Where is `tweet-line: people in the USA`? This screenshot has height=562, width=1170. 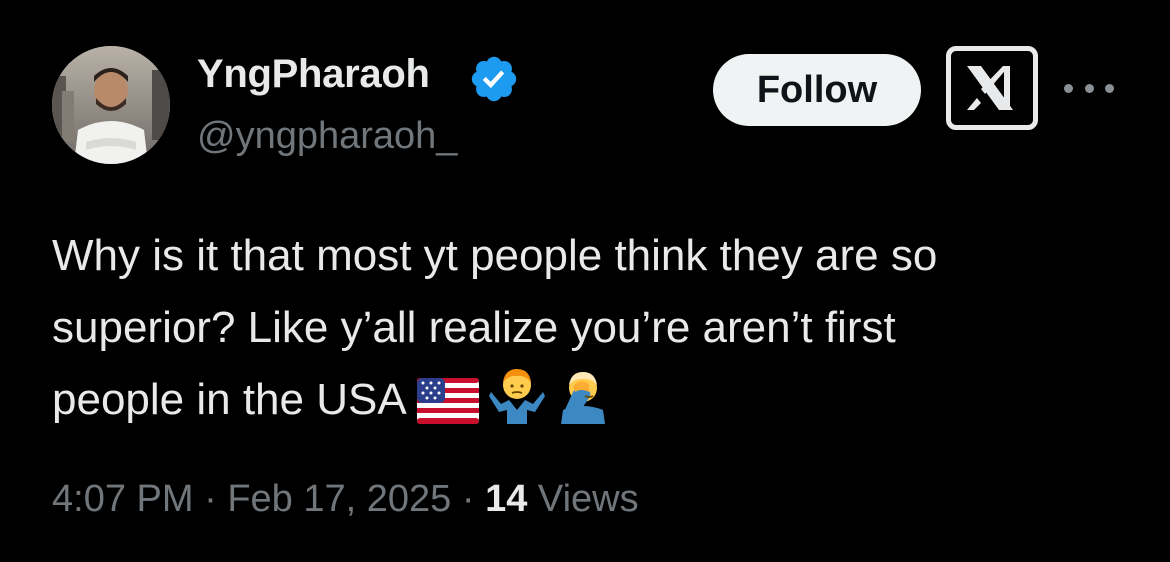 tweet-line: people in the USA is located at coordinates (229, 399).